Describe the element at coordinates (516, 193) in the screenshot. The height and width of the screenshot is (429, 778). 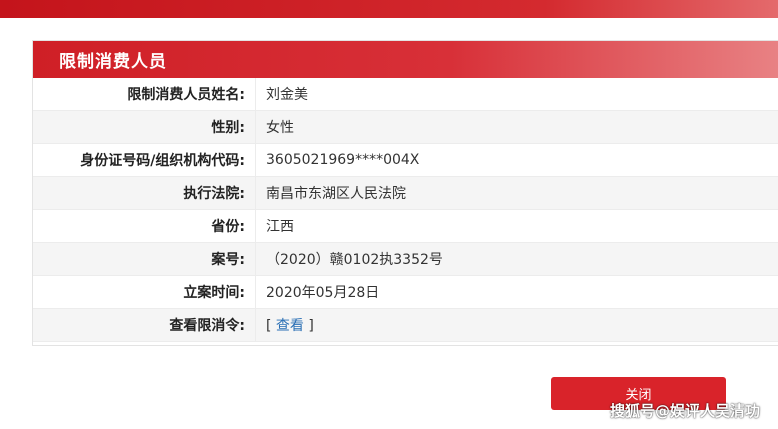
I see `court-value: 南昌市东湖区人民法院` at that location.